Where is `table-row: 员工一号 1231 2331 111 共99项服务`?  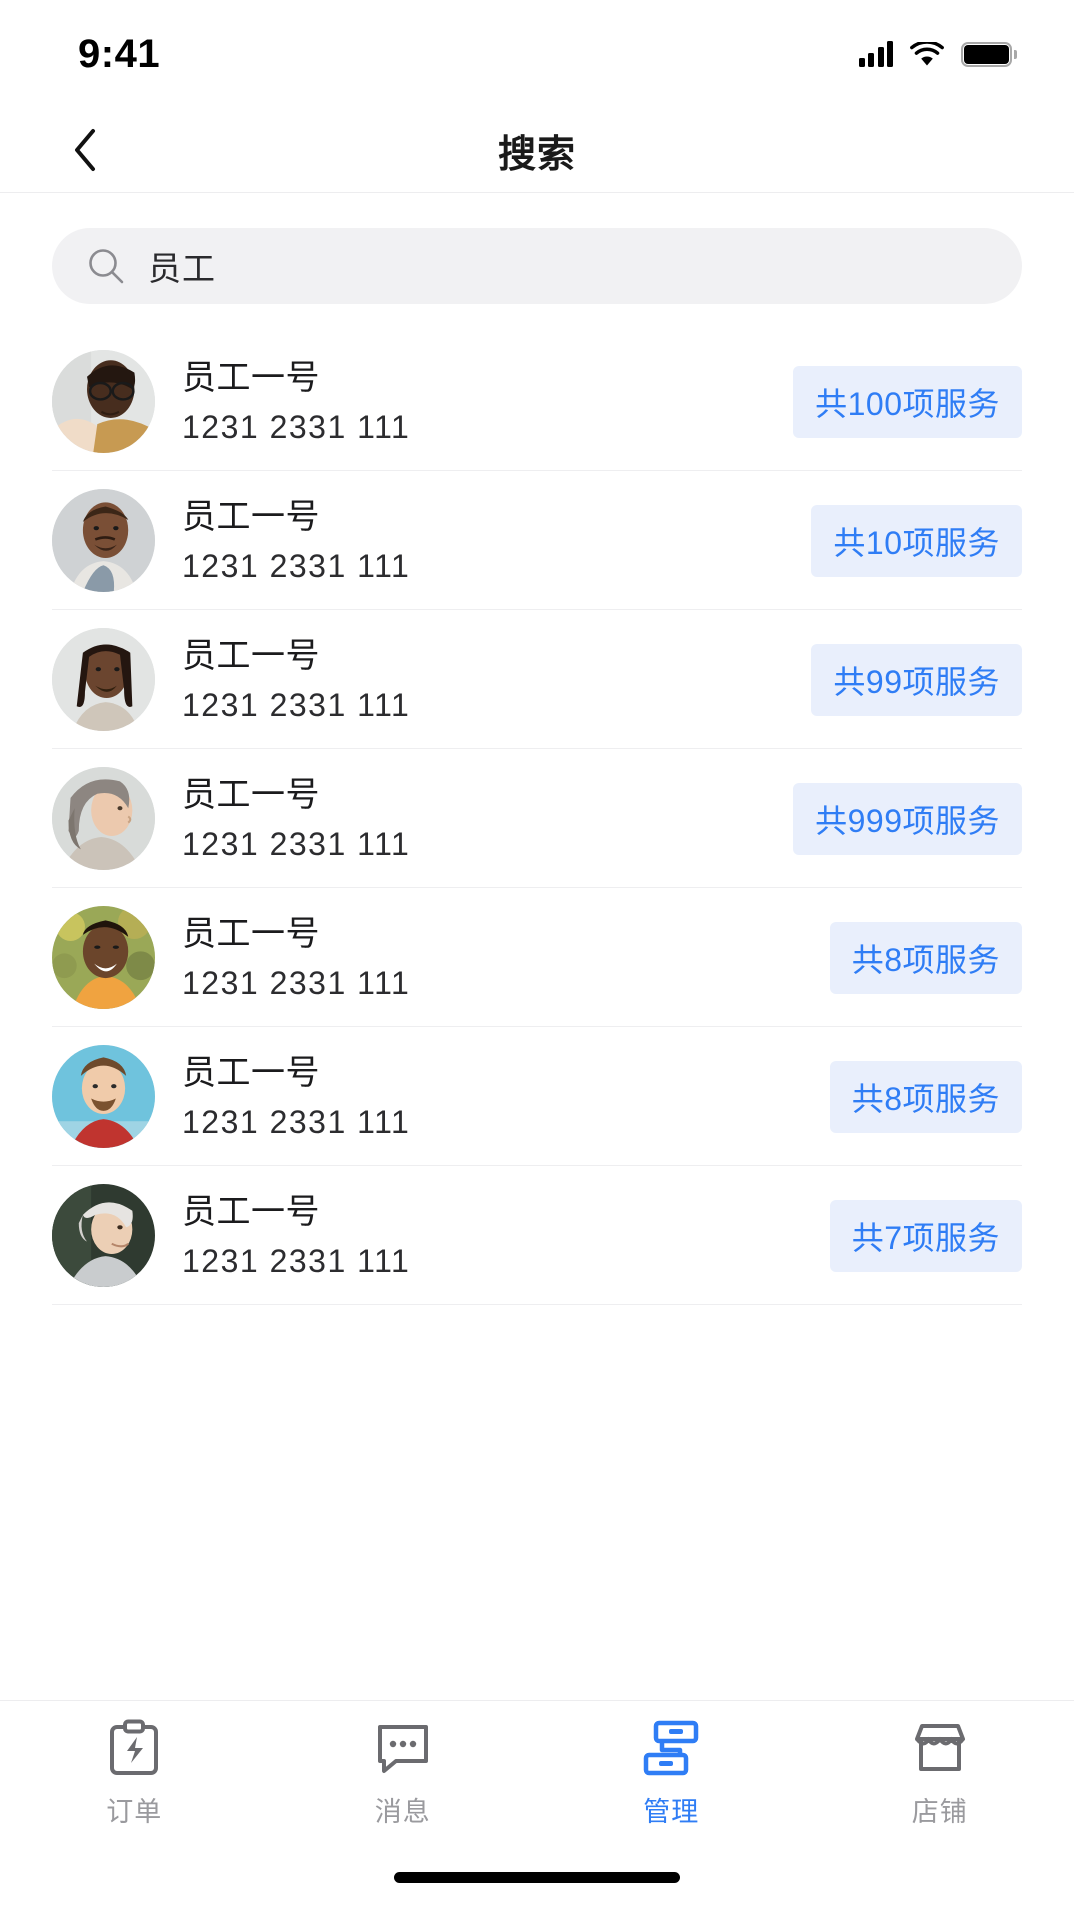 table-row: 员工一号 1231 2331 111 共99项服务 is located at coordinates (537, 679).